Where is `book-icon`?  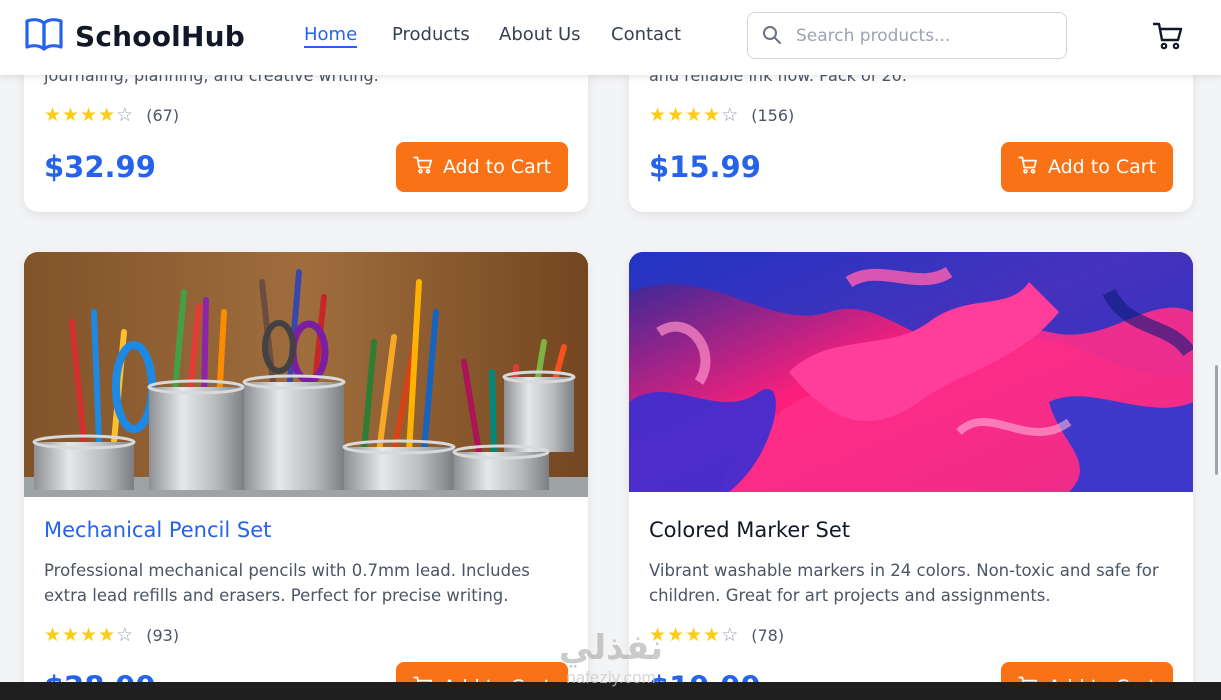 book-icon is located at coordinates (44, 36).